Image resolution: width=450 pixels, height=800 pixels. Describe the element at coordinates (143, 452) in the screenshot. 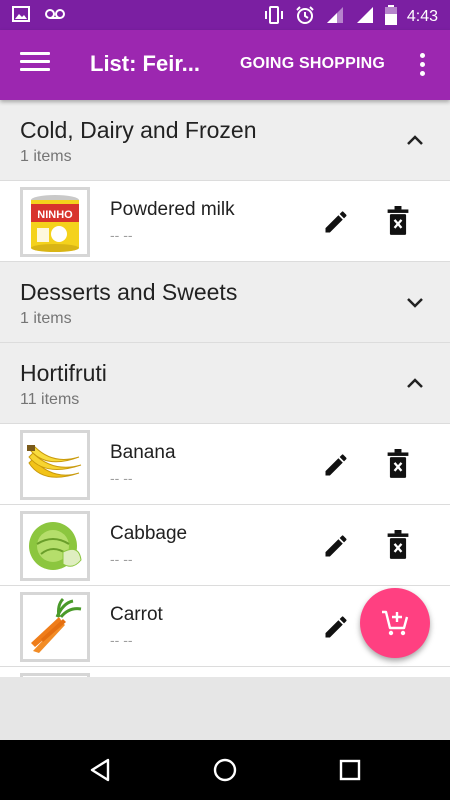

I see `item-name: Banana` at that location.